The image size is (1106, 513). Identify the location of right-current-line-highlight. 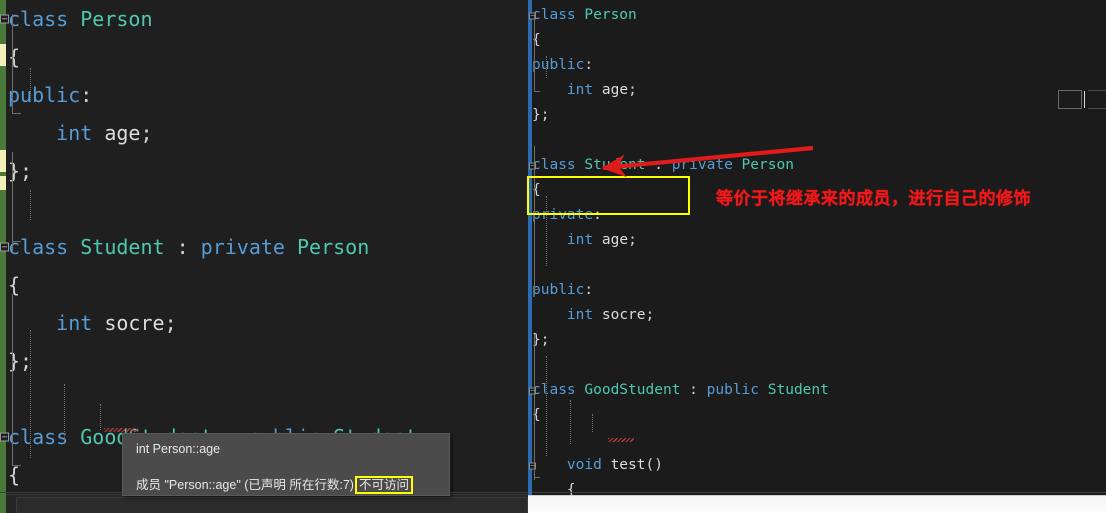
(1097, 99).